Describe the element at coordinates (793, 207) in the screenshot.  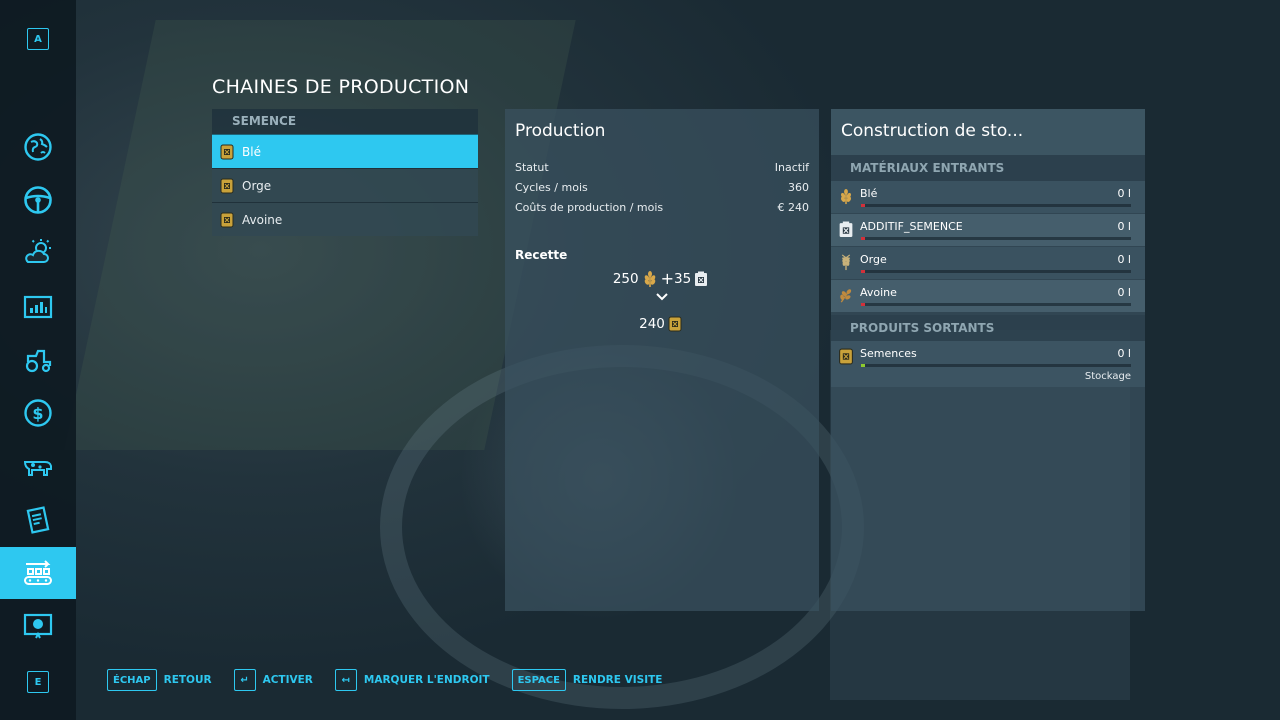
I see `stat-value: € 240` at that location.